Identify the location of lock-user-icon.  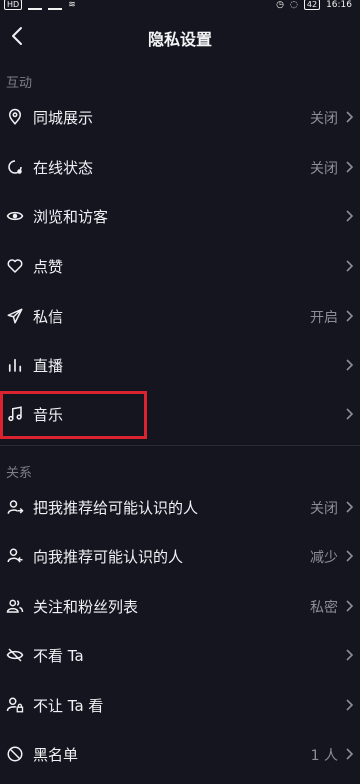
(15, 705).